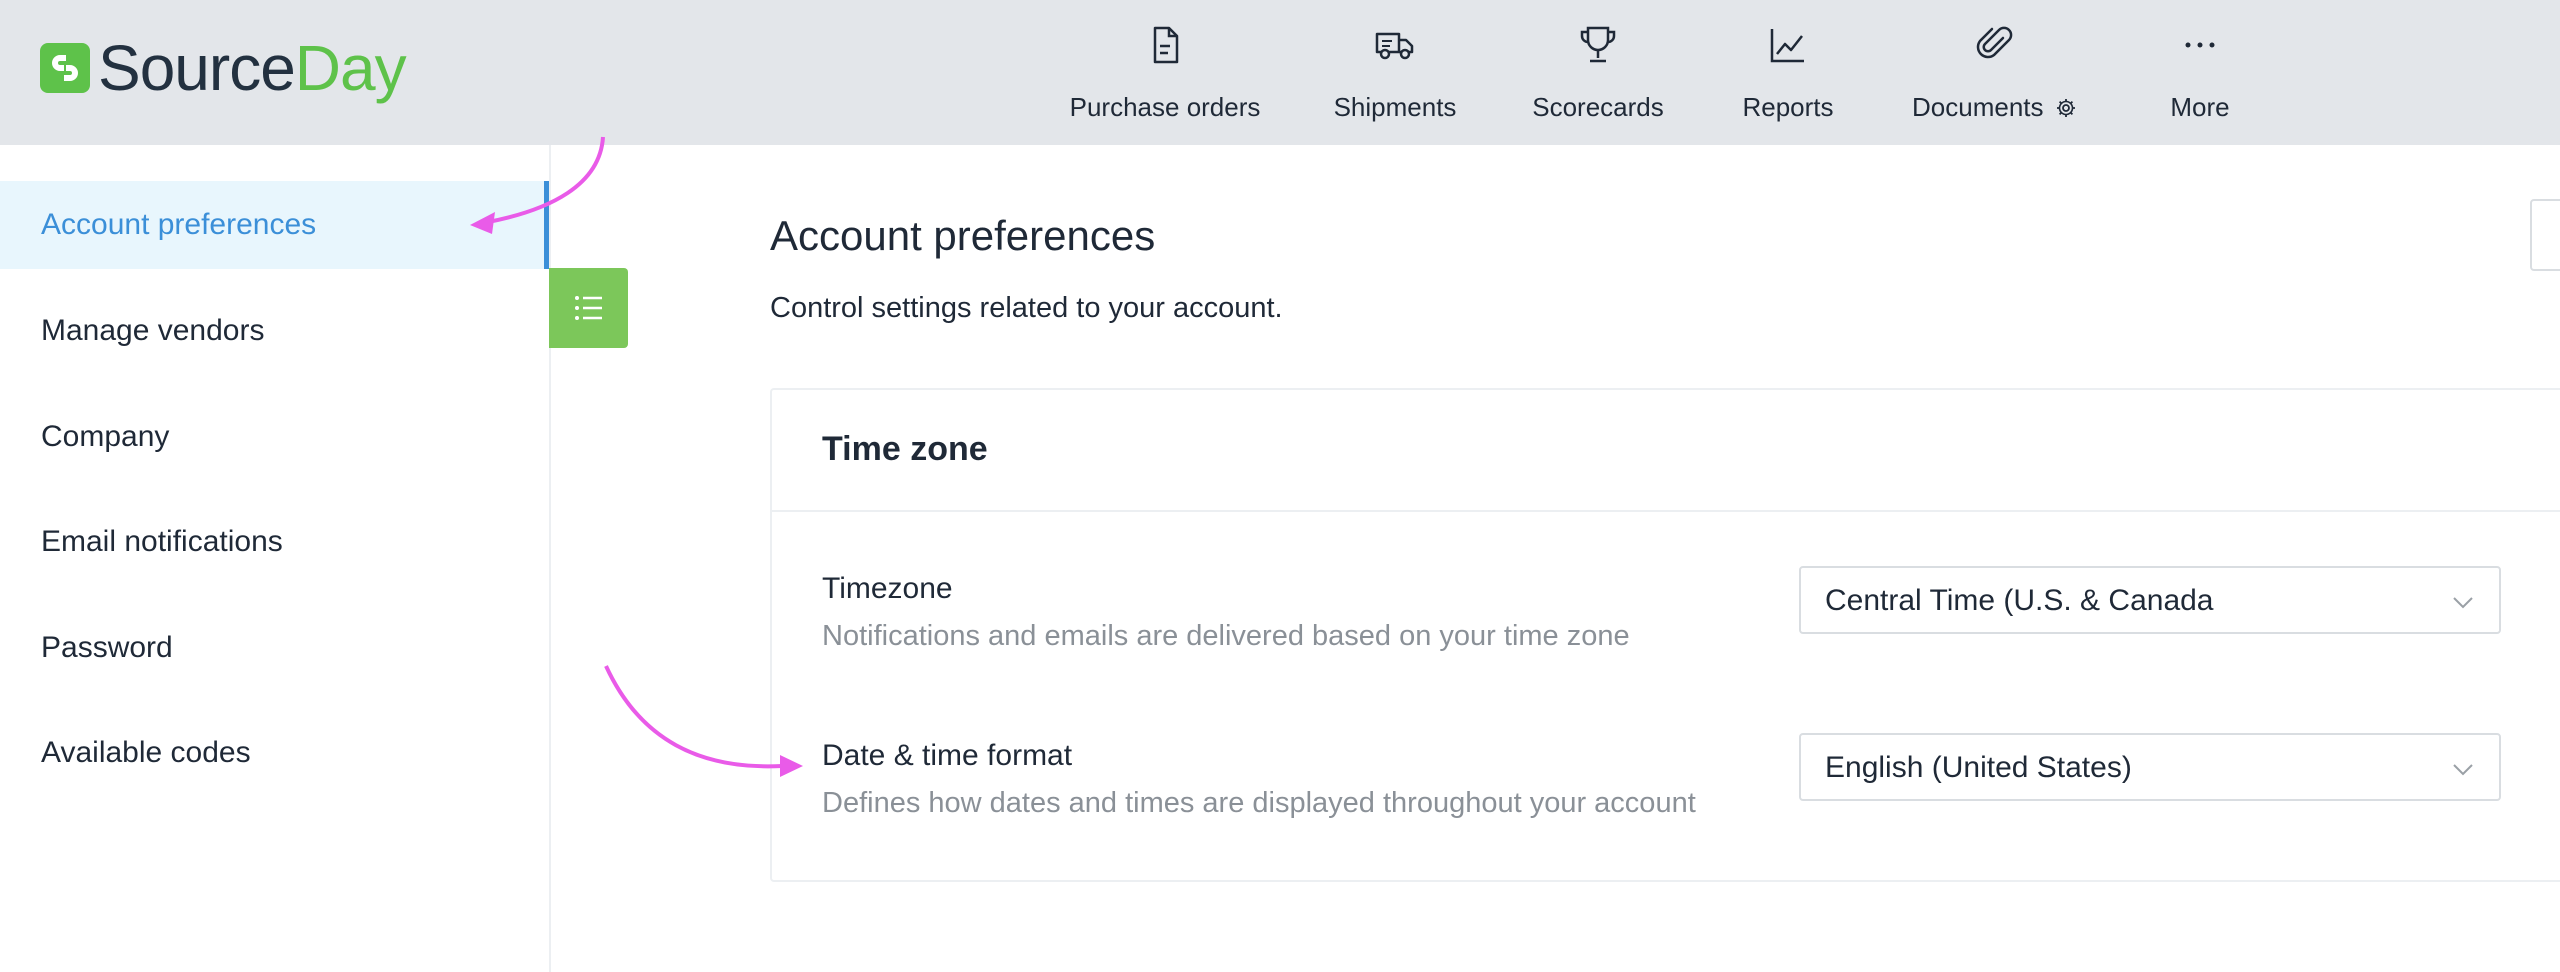 Image resolution: width=2560 pixels, height=972 pixels. I want to click on nav-label: Documents, so click(1994, 107).